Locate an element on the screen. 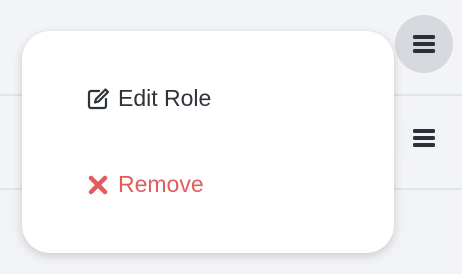 This screenshot has width=462, height=274. edit-role-menu-item: Edit Role is located at coordinates (148, 98).